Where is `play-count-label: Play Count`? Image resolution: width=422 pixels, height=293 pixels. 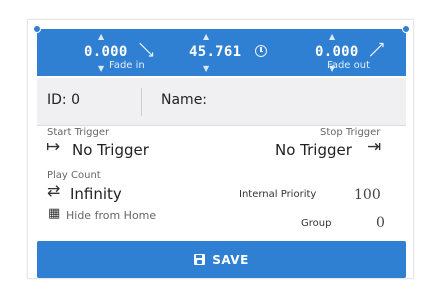
play-count-label: Play Count is located at coordinates (74, 175).